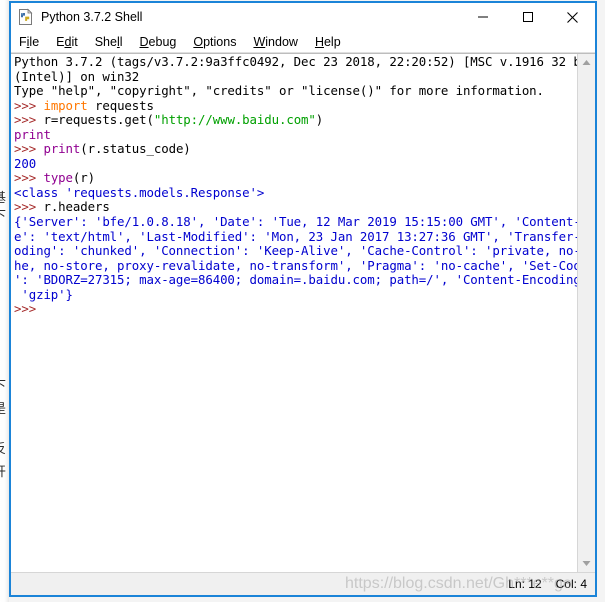 This screenshot has height=602, width=605. What do you see at coordinates (303, 17) in the screenshot?
I see `title-bar: Python 3.7.2 Shell` at bounding box center [303, 17].